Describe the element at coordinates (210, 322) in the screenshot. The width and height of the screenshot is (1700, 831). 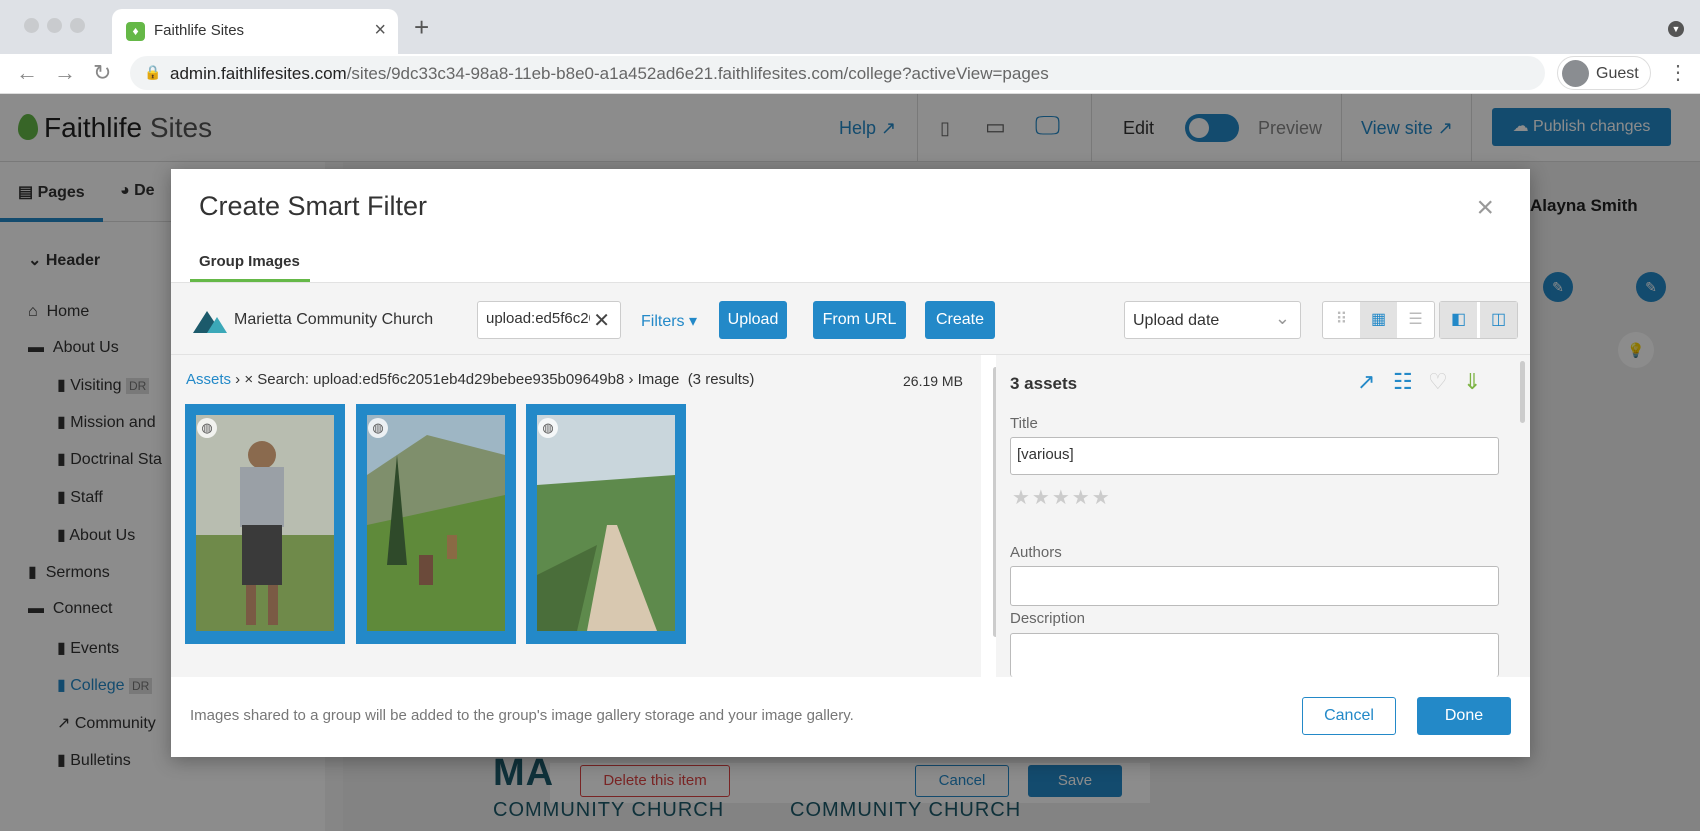
I see `church-mountain-icon` at that location.